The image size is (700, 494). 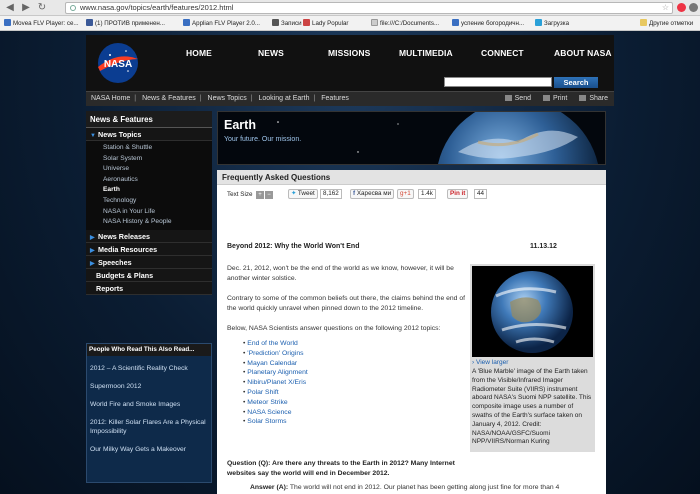 I want to click on sidebar-item-budgets: Budgets & Plans, so click(x=149, y=275).